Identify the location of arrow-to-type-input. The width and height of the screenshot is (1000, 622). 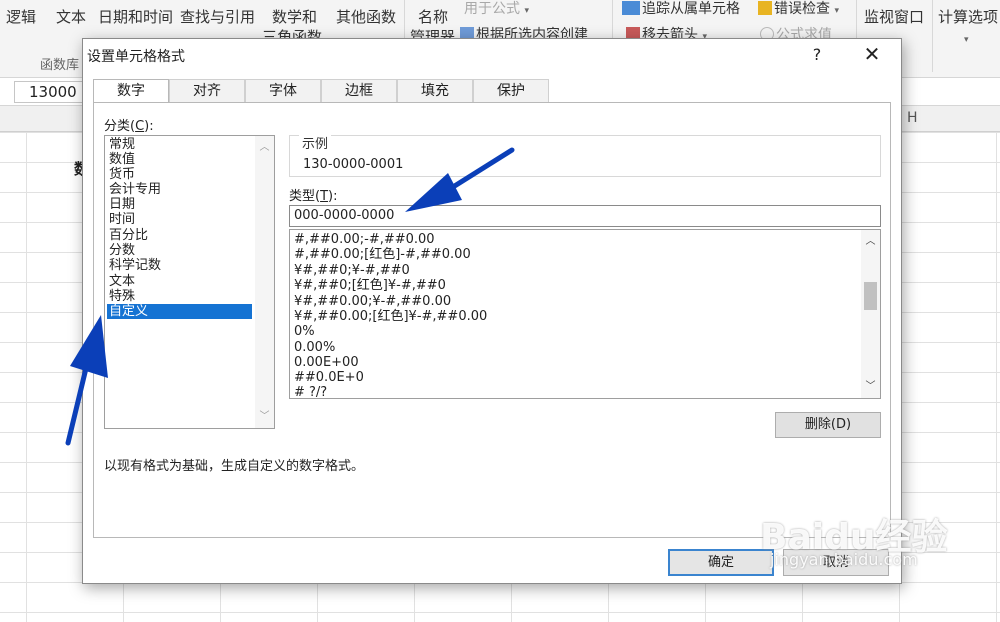
(460, 179).